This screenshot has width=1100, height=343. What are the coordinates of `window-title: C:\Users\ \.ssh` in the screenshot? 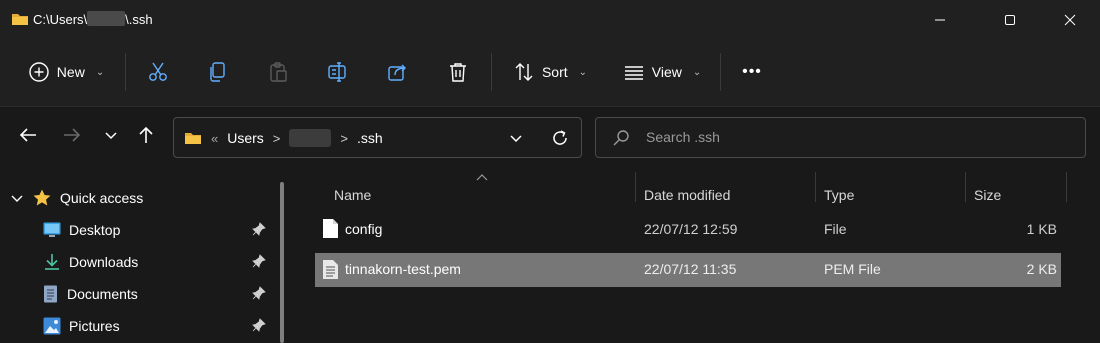 It's located at (93, 19).